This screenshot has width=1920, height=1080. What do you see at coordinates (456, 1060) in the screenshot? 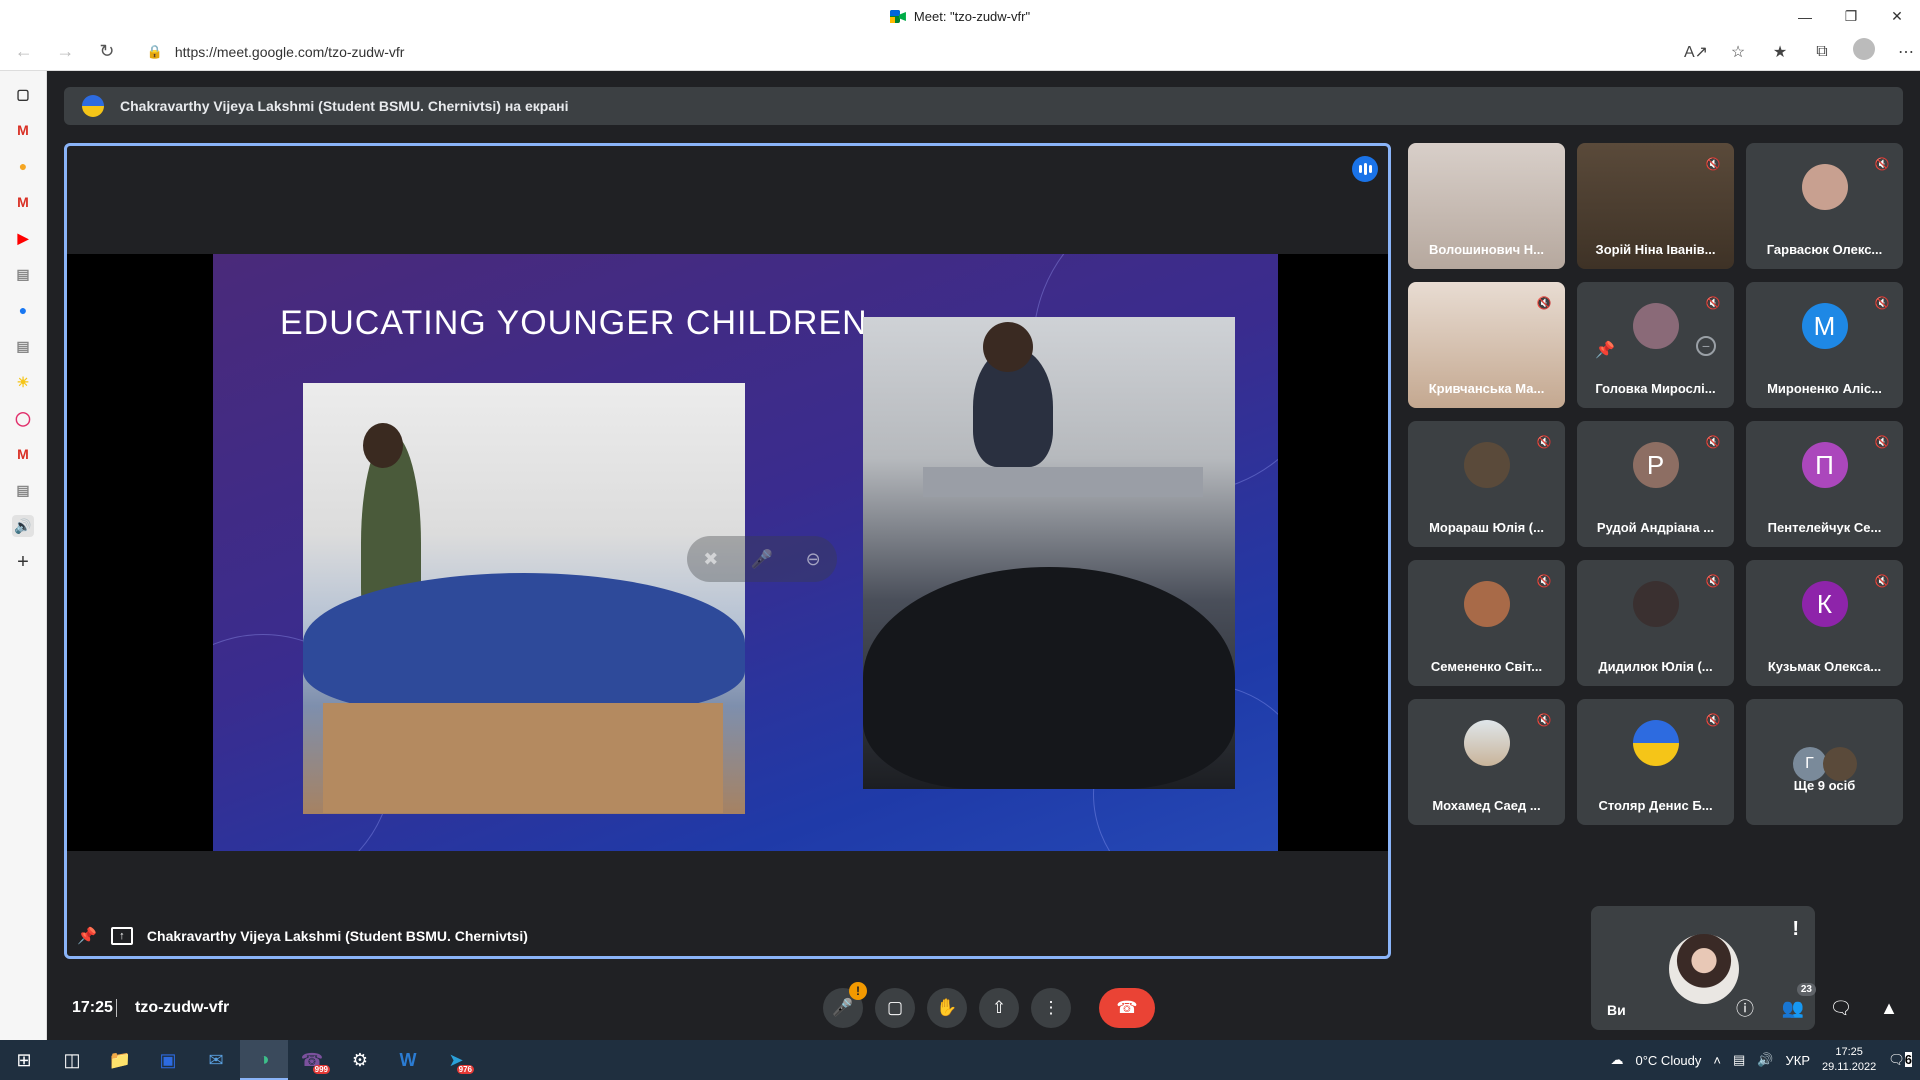
I see `telegram-icon: ➤ 976` at bounding box center [456, 1060].